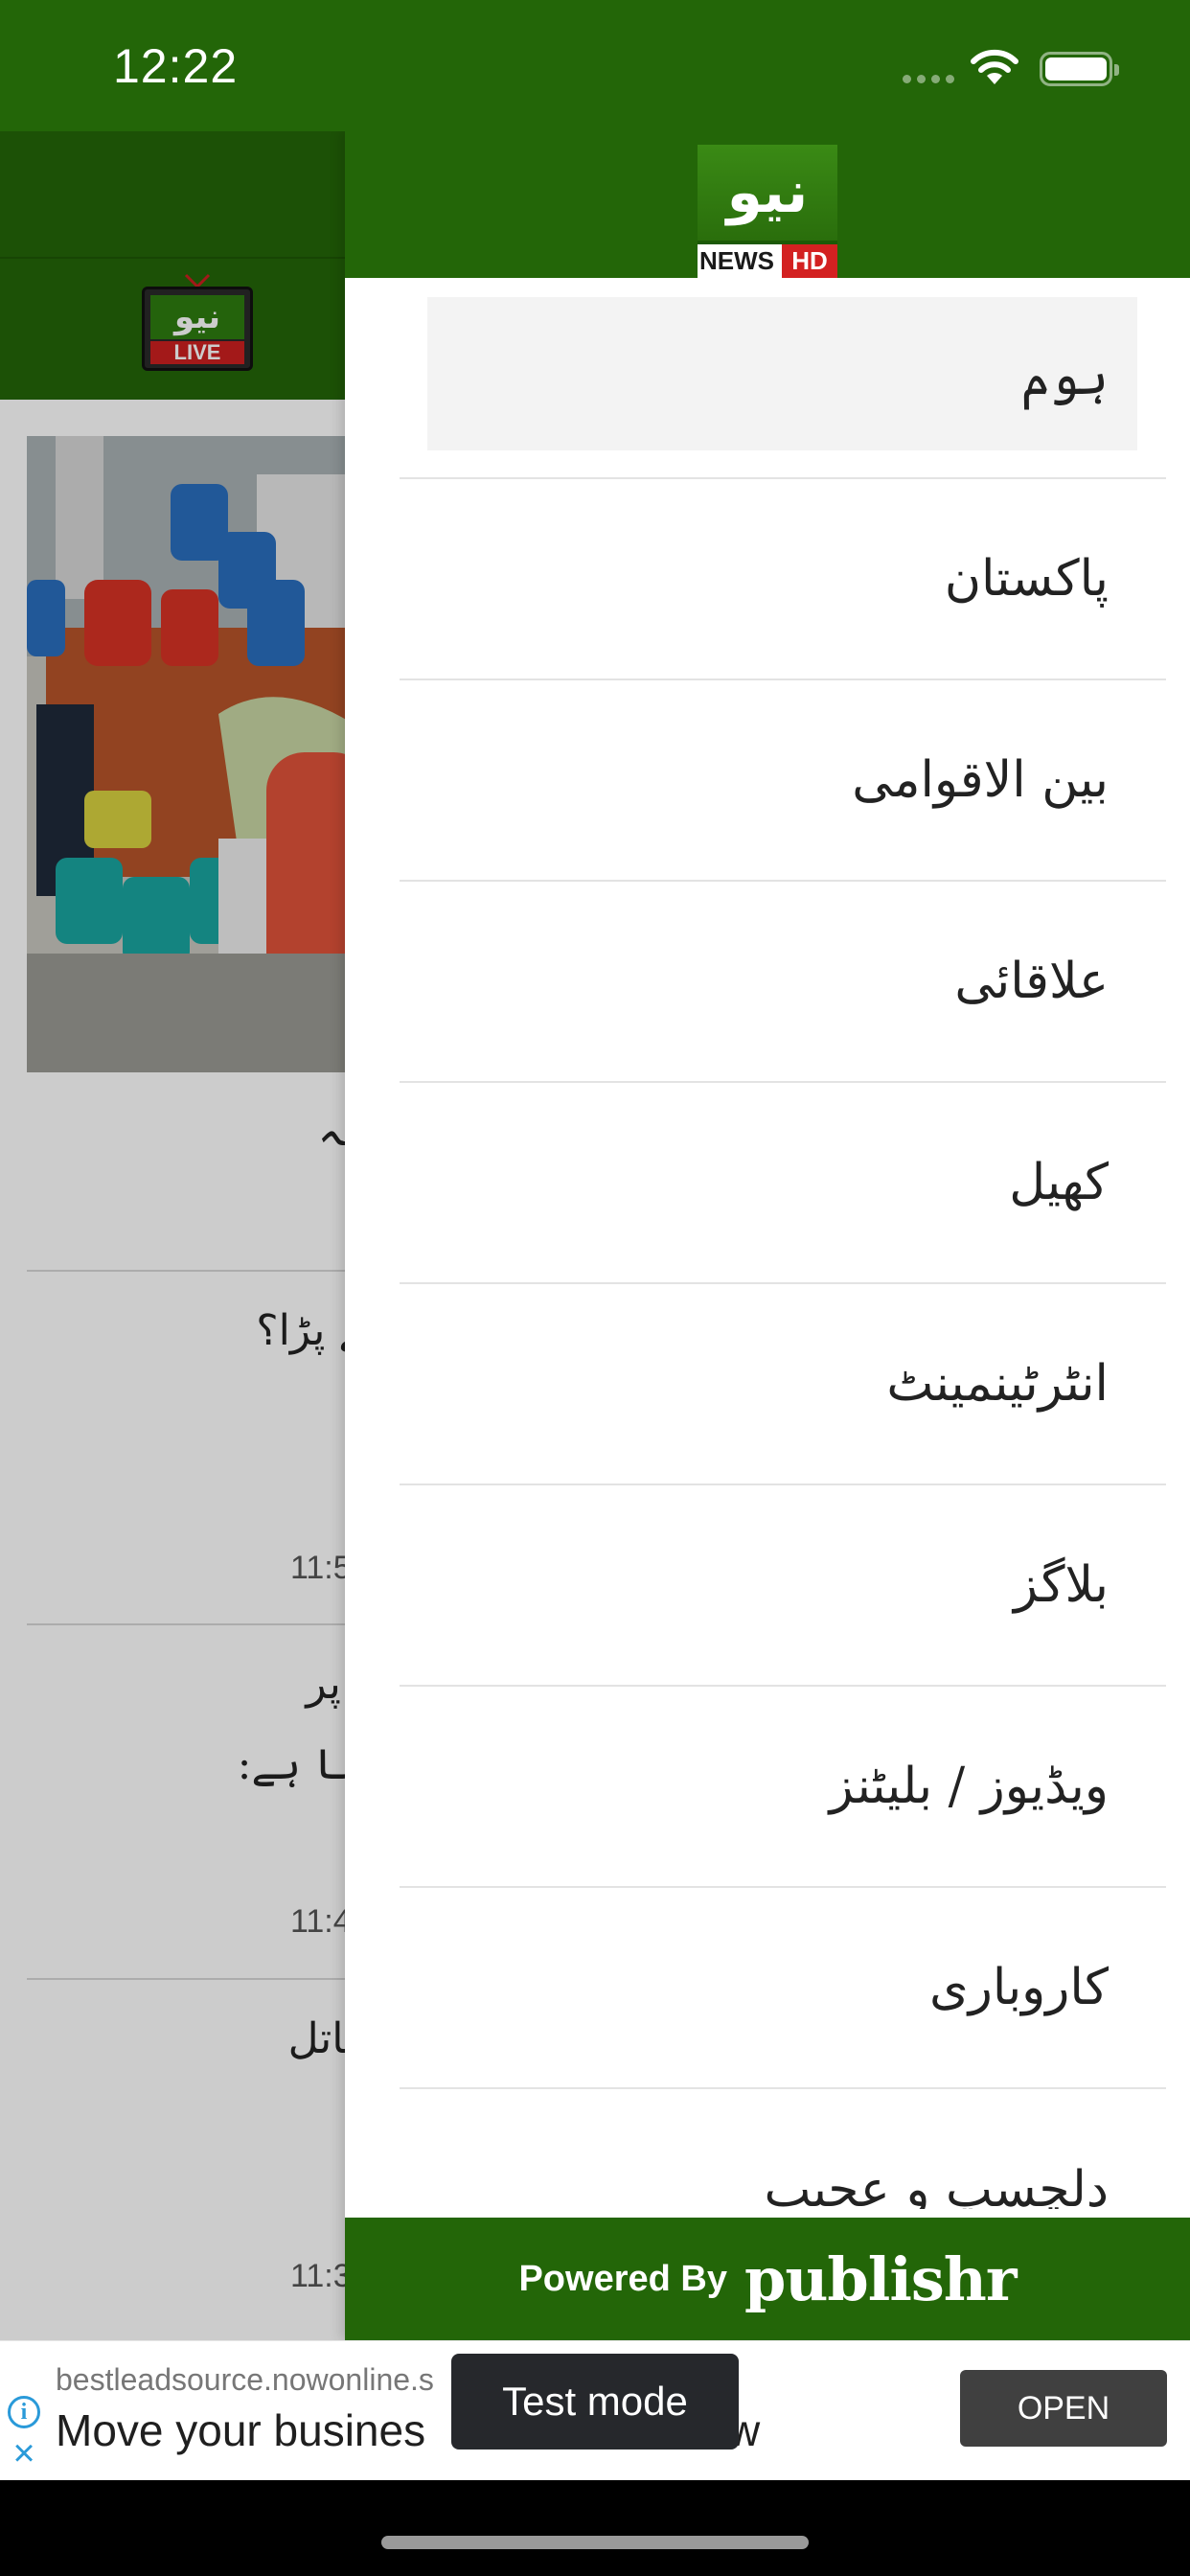 The width and height of the screenshot is (1190, 2576). Describe the element at coordinates (783, 1989) in the screenshot. I see `menu-item-business: کاروباری` at that location.